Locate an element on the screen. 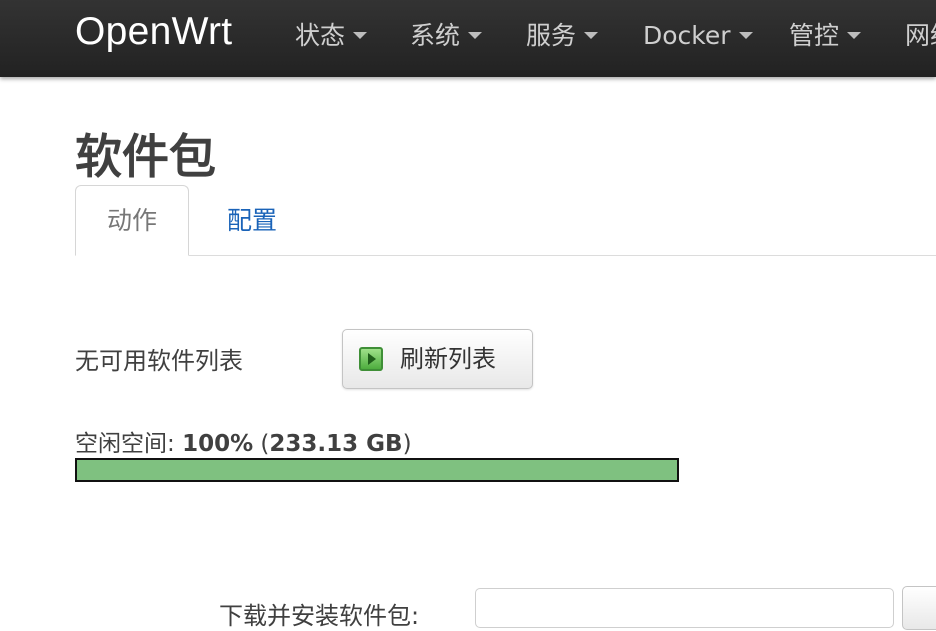 This screenshot has height=631, width=936. top-navbar: OpenWrt 状态 系统 服务 Docker 管控 网络 is located at coordinates (468, 38).